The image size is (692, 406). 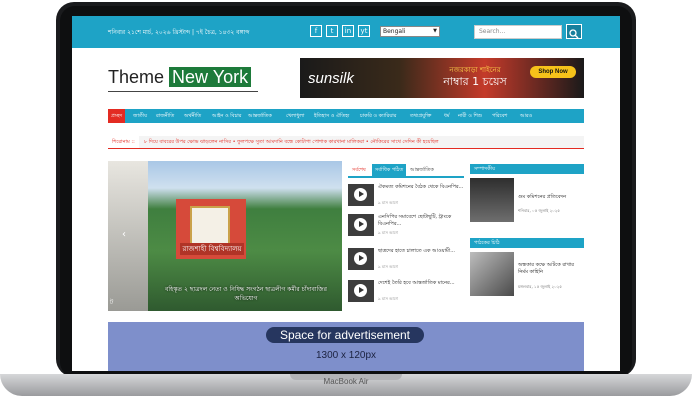 What do you see at coordinates (331, 116) in the screenshot?
I see `nav-item: ইতিহাস ও ঐতিহ্য` at bounding box center [331, 116].